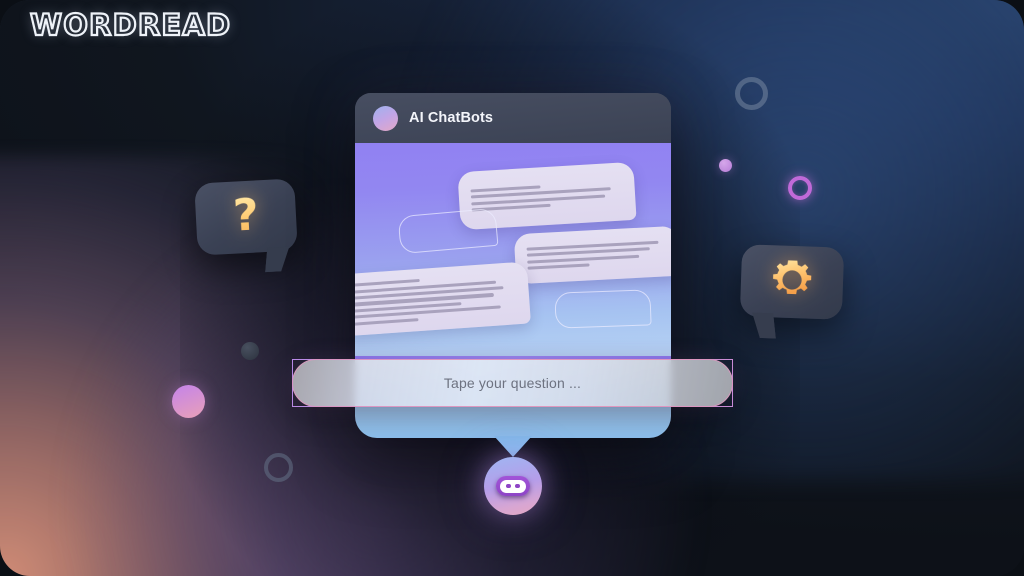 The image size is (1024, 576). I want to click on bot-avatar-button, so click(513, 486).